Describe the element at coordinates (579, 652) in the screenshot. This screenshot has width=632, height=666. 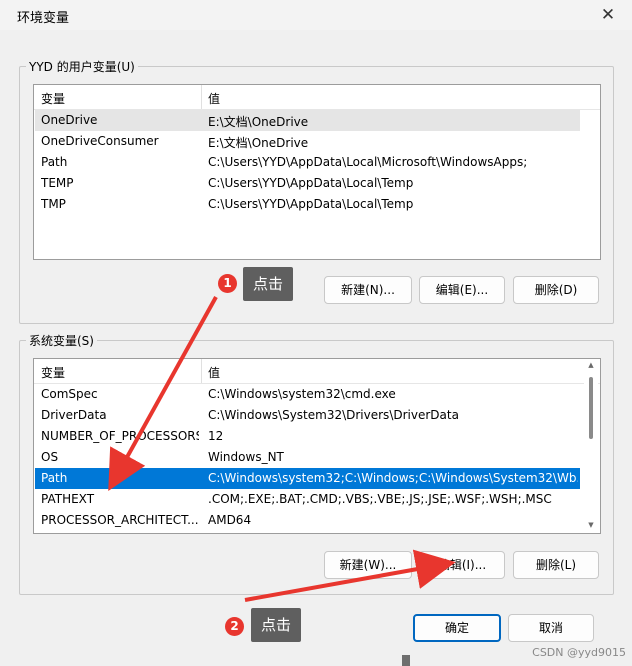
I see `watermark: CSDN @yyd9015` at that location.